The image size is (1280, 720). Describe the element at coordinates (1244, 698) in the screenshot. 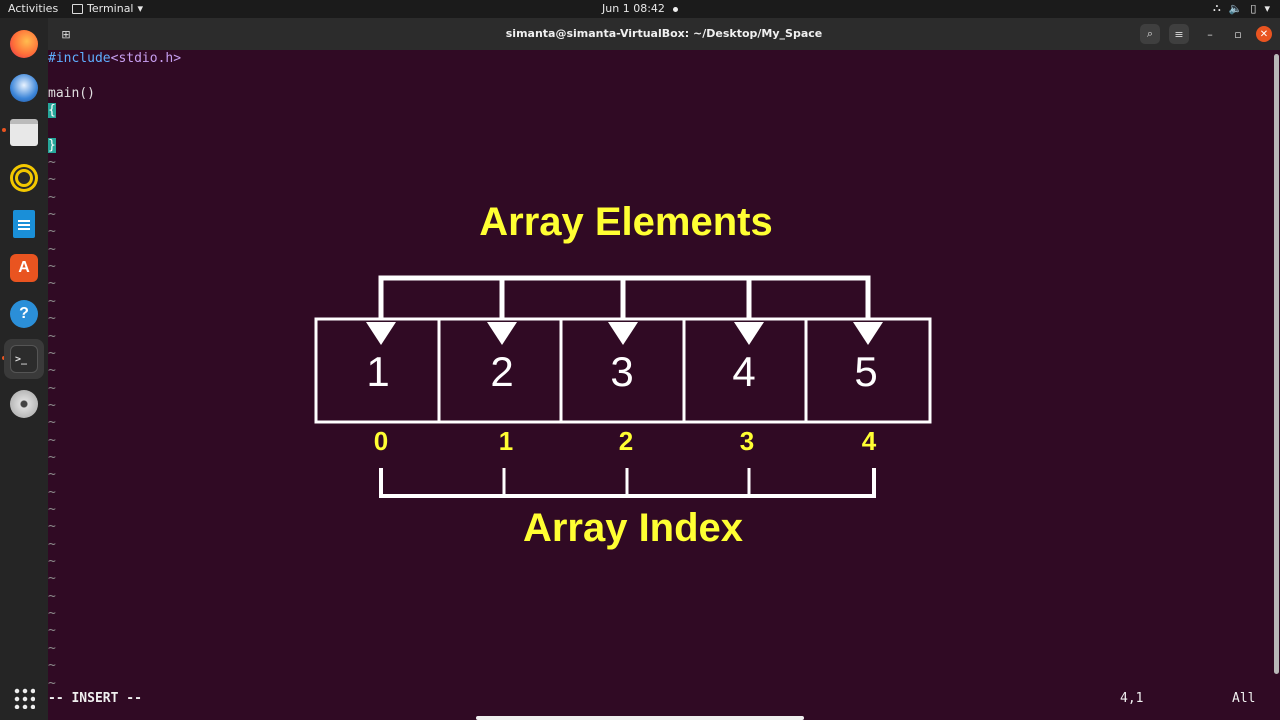

I see `scroll-indicator: All` at that location.